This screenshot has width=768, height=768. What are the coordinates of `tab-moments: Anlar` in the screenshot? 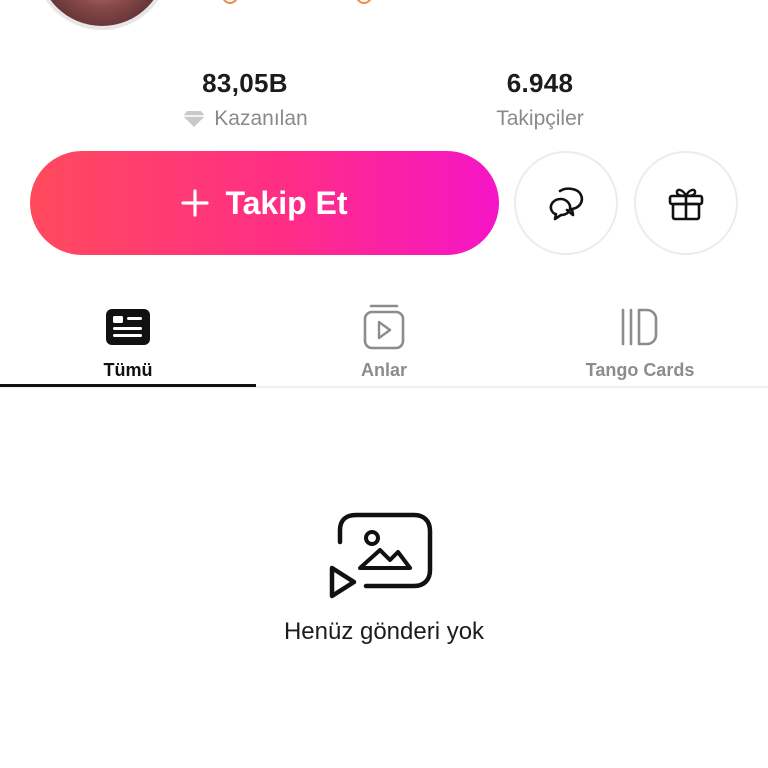 It's located at (384, 339).